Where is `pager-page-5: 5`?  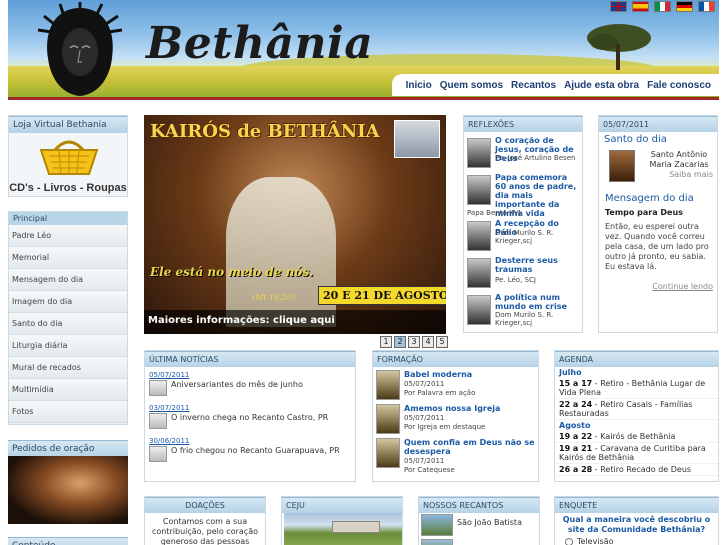 pager-page-5: 5 is located at coordinates (442, 342).